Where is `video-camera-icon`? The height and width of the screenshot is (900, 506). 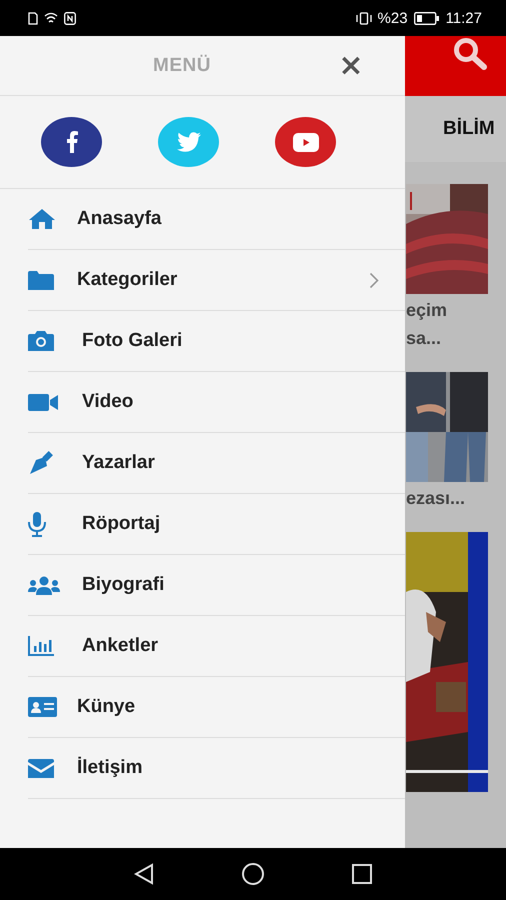 video-camera-icon is located at coordinates (43, 402).